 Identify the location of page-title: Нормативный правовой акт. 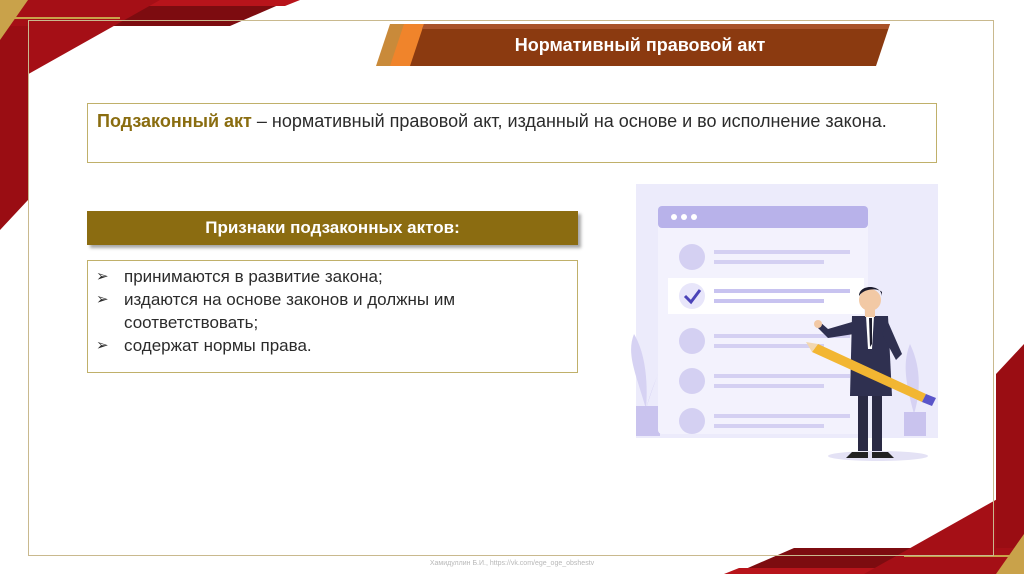
(640, 45).